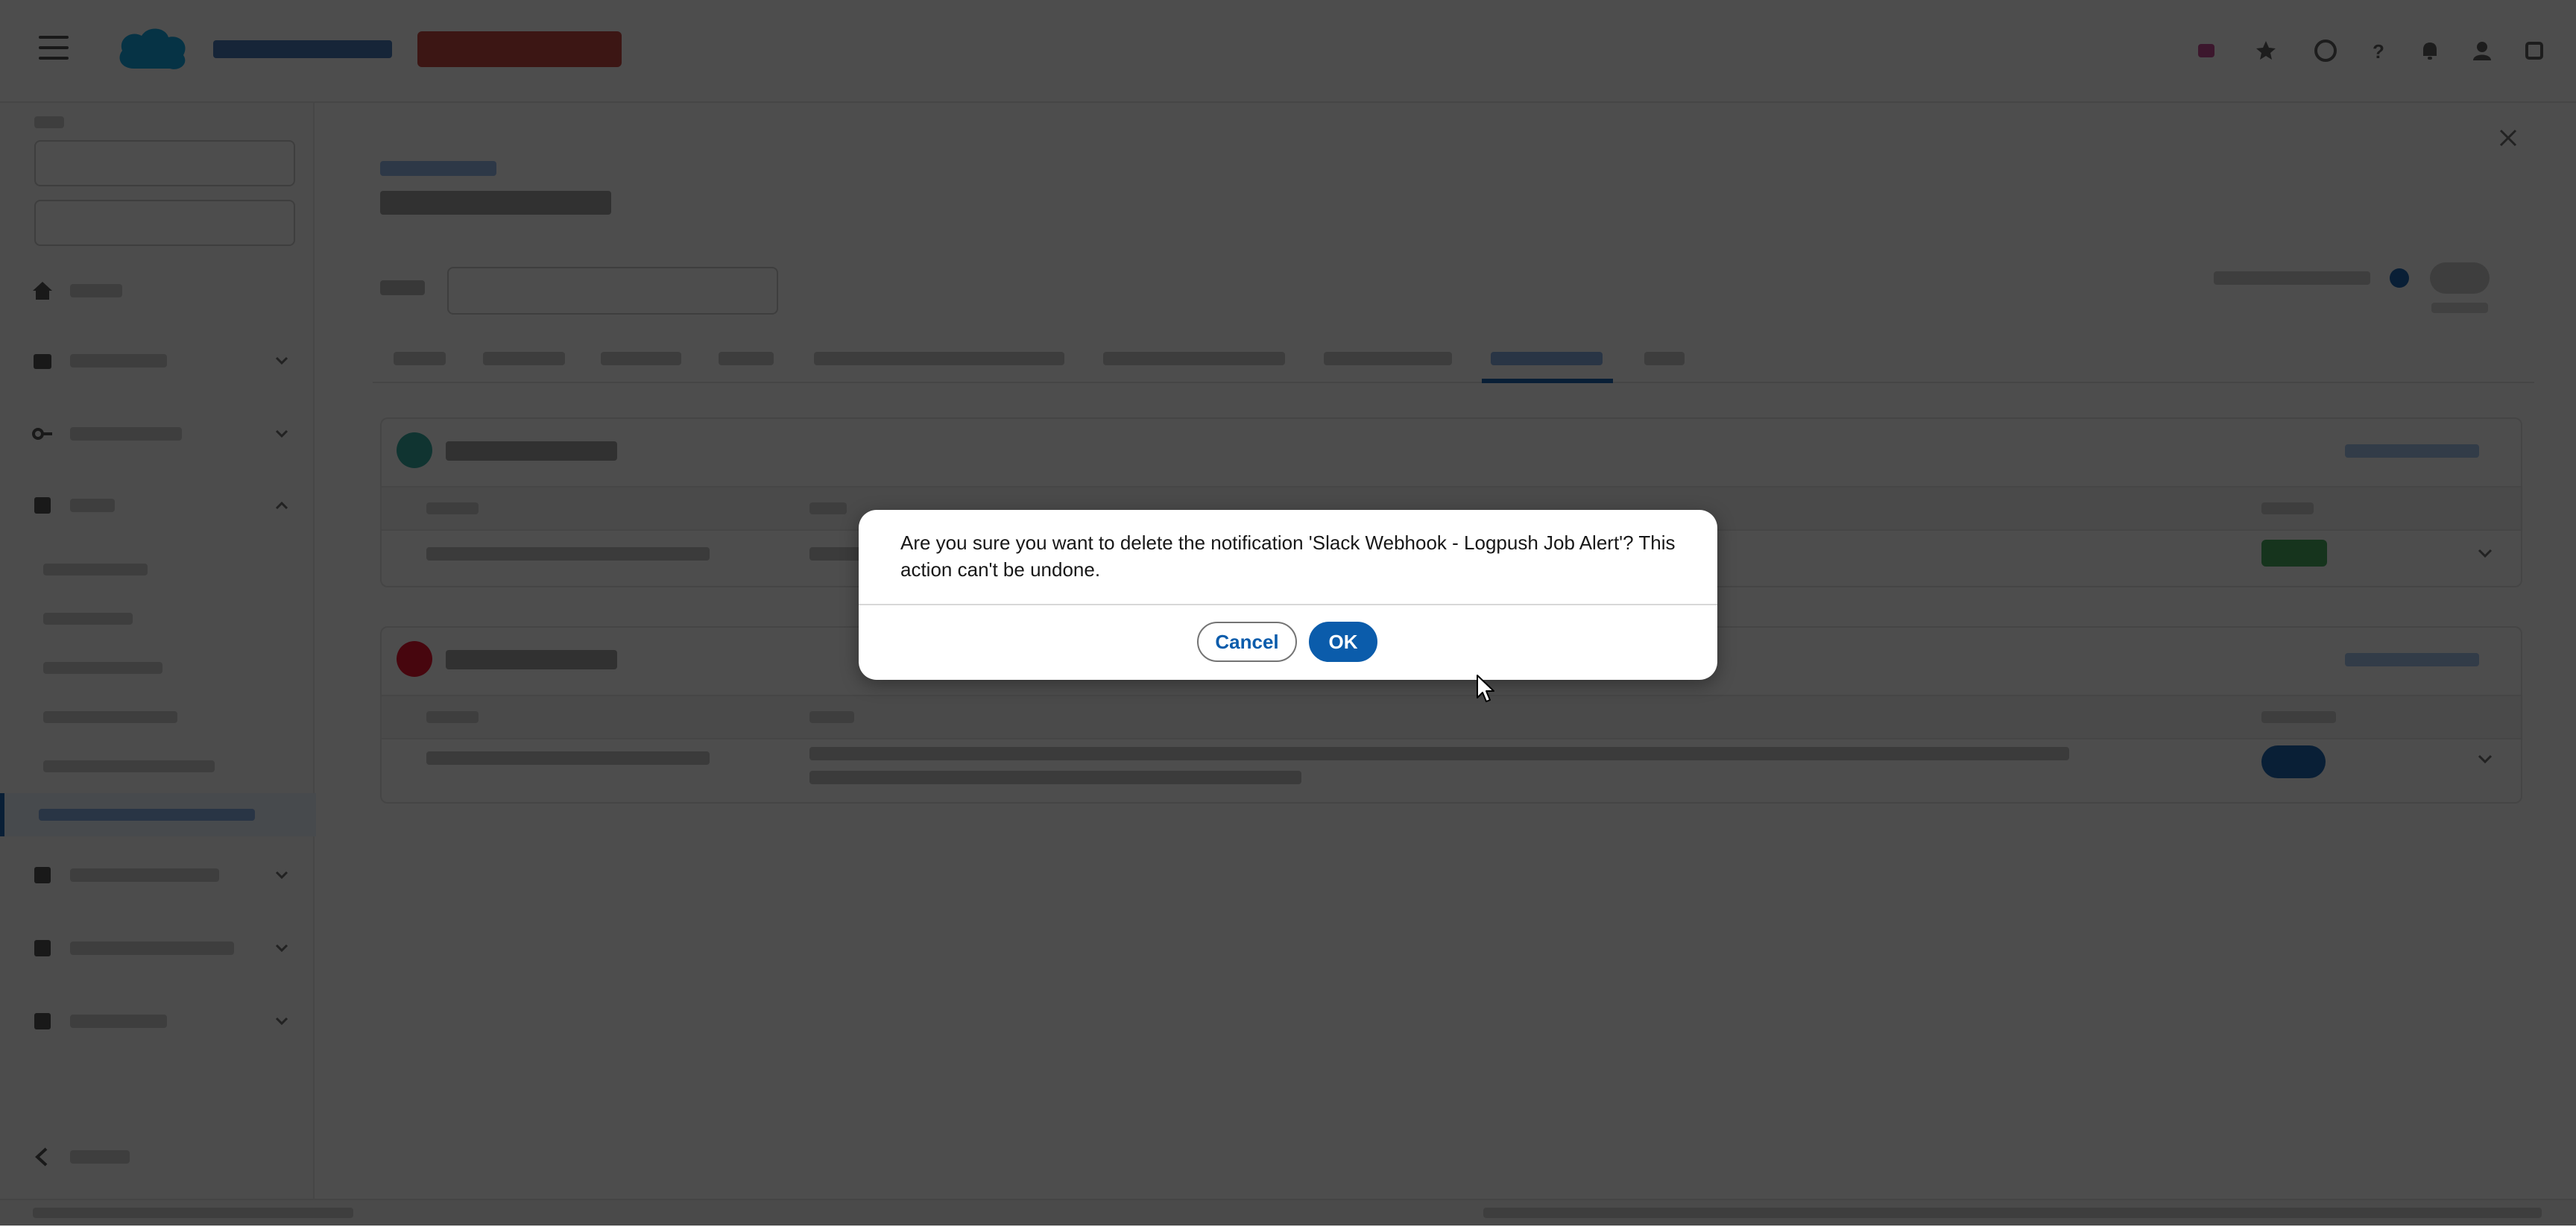  What do you see at coordinates (1247, 642) in the screenshot?
I see `cancel-button: Cancel` at bounding box center [1247, 642].